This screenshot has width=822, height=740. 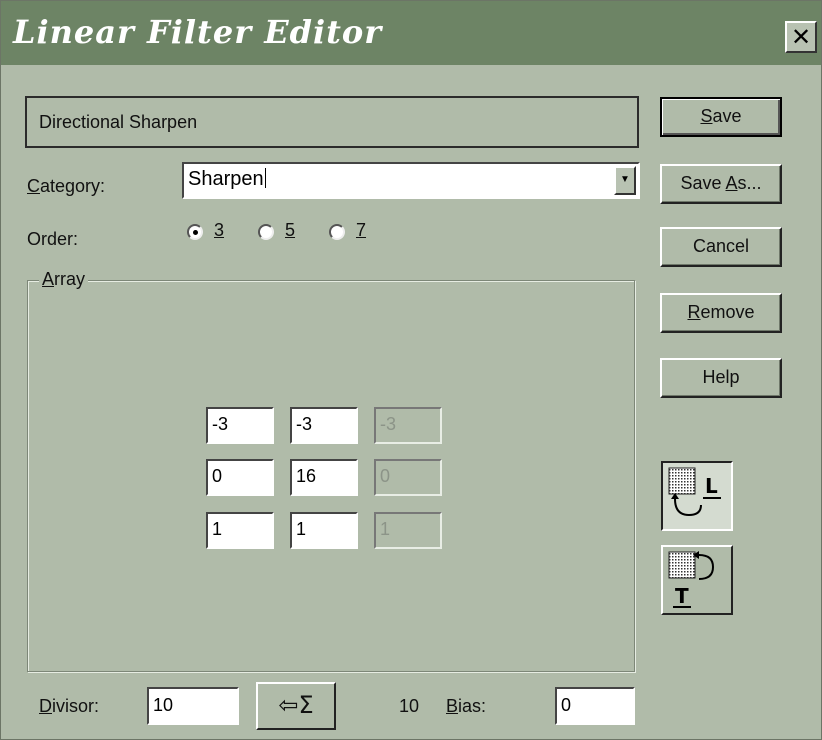 What do you see at coordinates (240, 477) in the screenshot?
I see `array-cell-r2c1: 0` at bounding box center [240, 477].